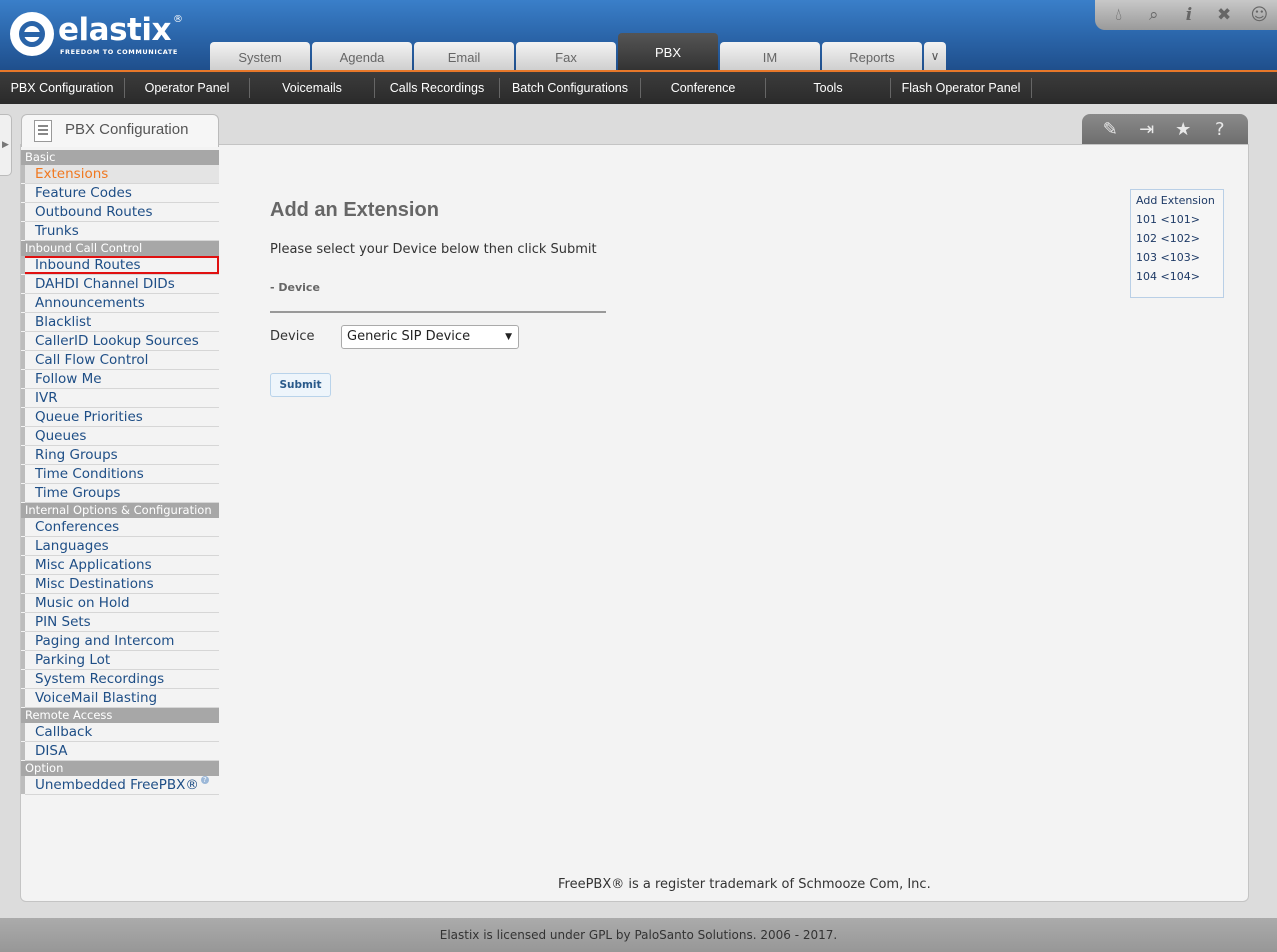 Image resolution: width=1277 pixels, height=952 pixels. Describe the element at coordinates (1110, 129) in the screenshot. I see `edit-icon: ✎` at that location.